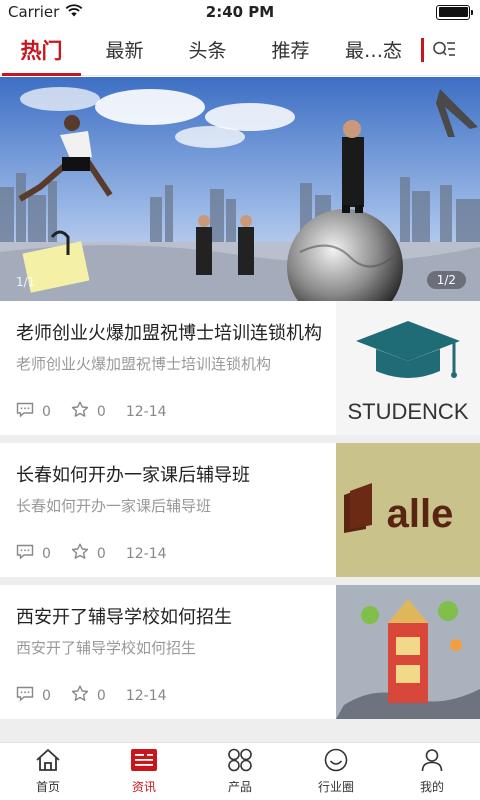 The height and width of the screenshot is (800, 480). Describe the element at coordinates (408, 368) in the screenshot. I see `news-thumbnail: STUDENCK` at that location.